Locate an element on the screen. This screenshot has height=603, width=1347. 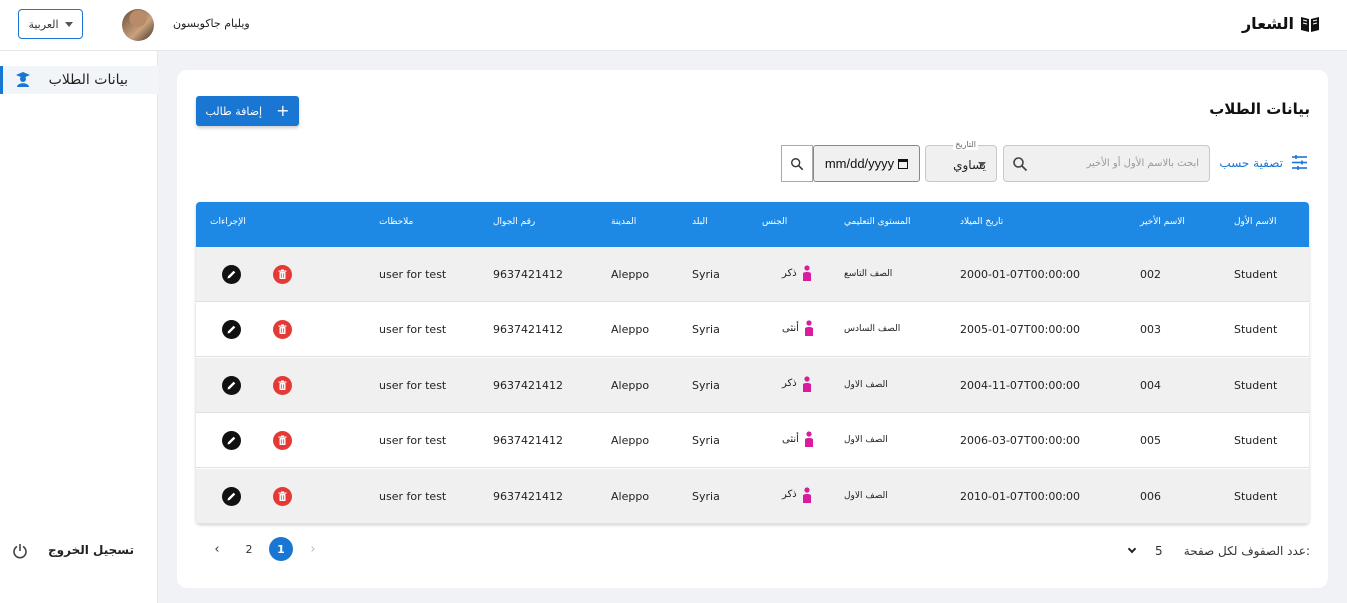
top-bar: الشعار العربية ويليام جاكوبسون is located at coordinates (673, 25).